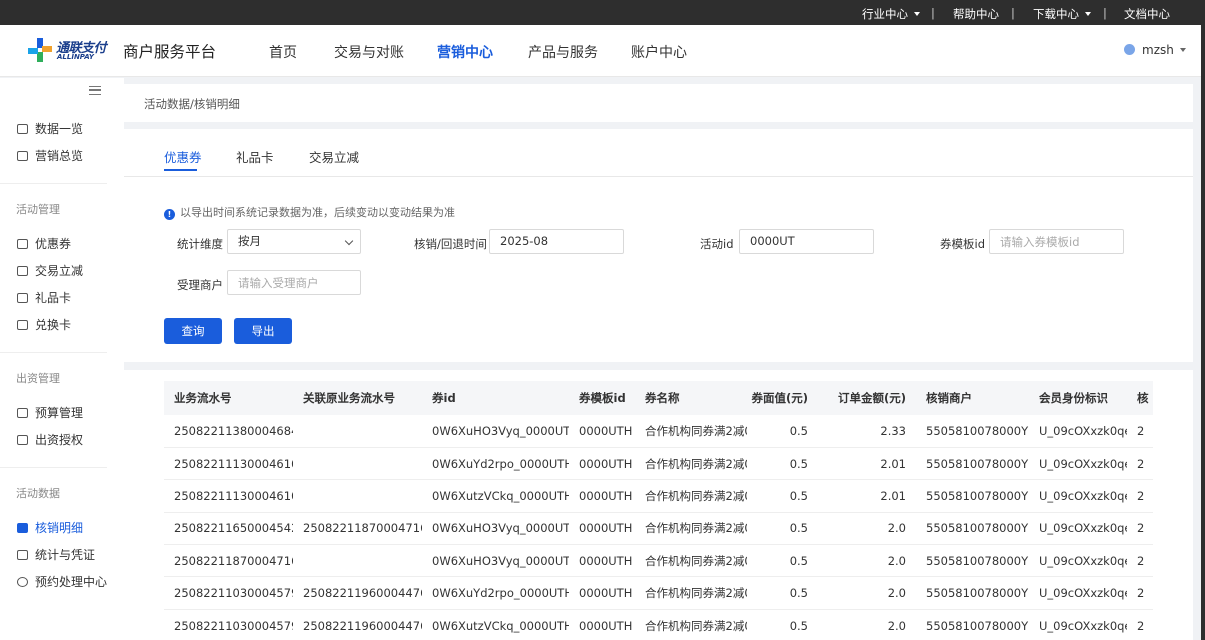 The height and width of the screenshot is (640, 1205). I want to click on sidebar-item-gift-card: 礼品卡, so click(44, 297).